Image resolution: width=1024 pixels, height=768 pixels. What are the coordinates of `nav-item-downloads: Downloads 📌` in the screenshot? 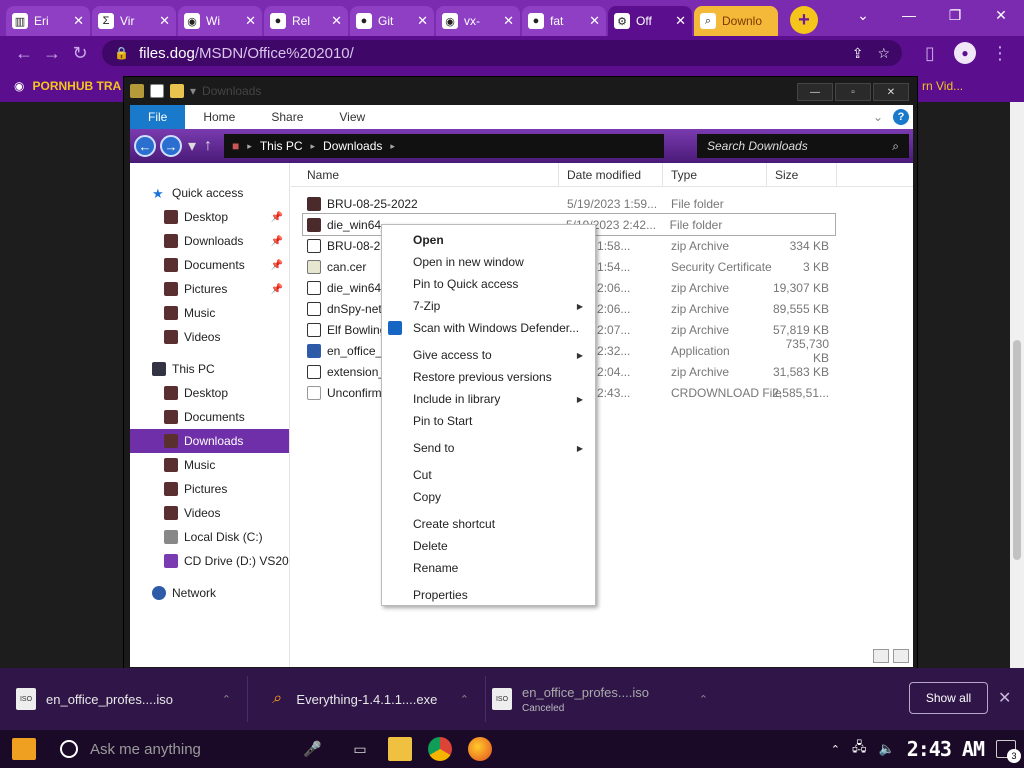 It's located at (209, 241).